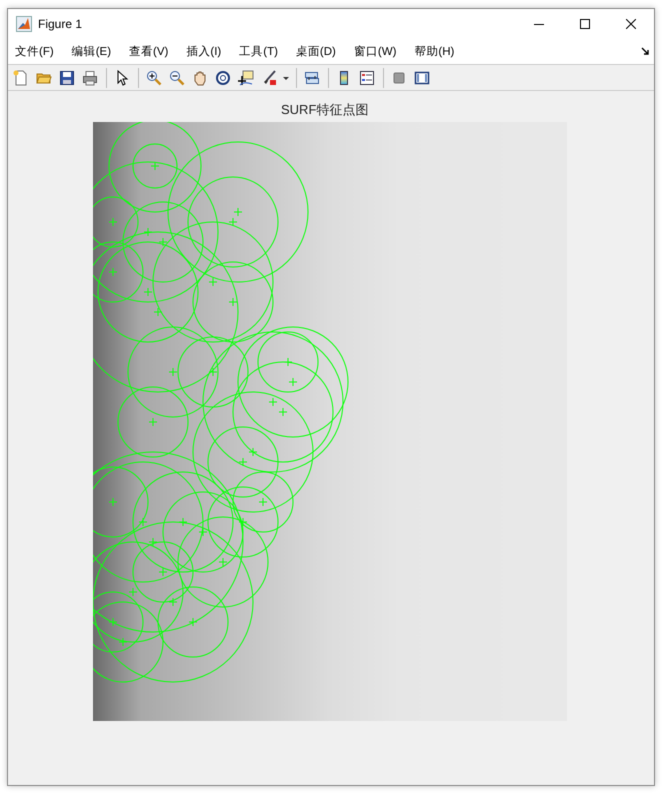  I want to click on linked-plot-icon, so click(312, 78).